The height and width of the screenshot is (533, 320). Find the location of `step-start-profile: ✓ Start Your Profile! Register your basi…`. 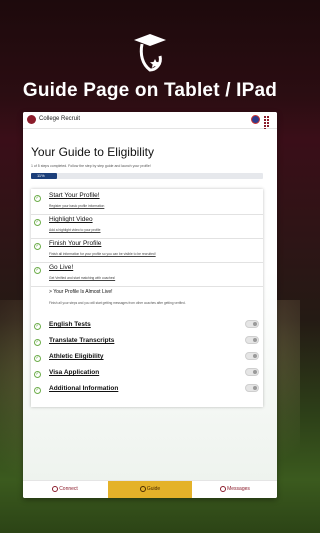

step-start-profile: ✓ Start Your Profile! Register your basi… is located at coordinates (147, 203).